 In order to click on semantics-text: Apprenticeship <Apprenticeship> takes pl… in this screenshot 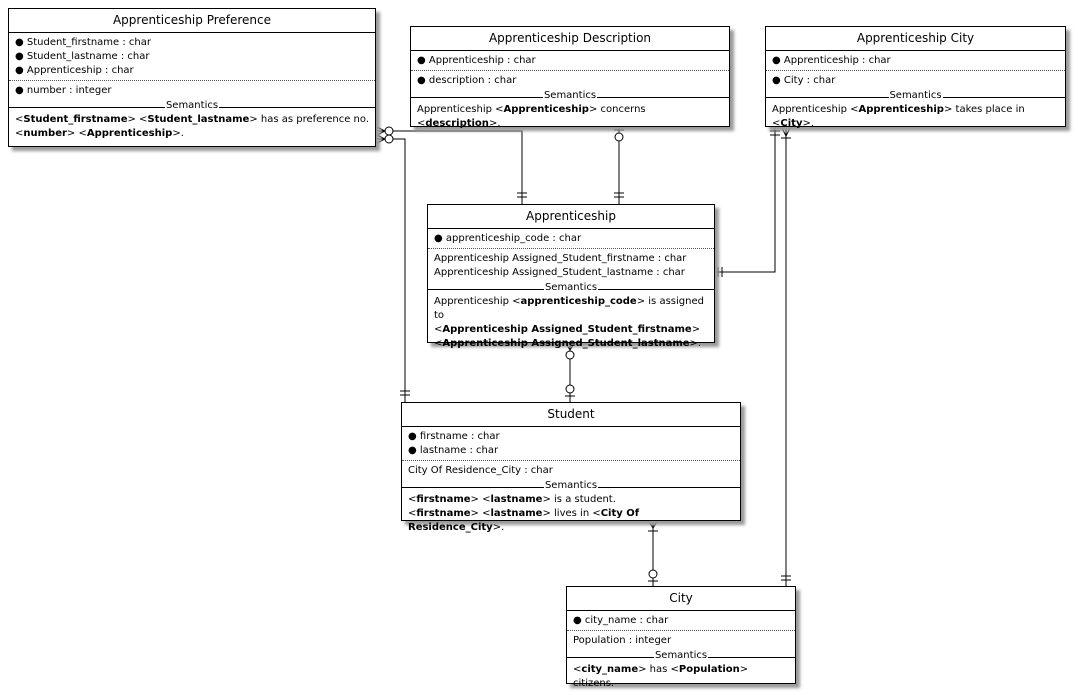, I will do `click(915, 117)`.